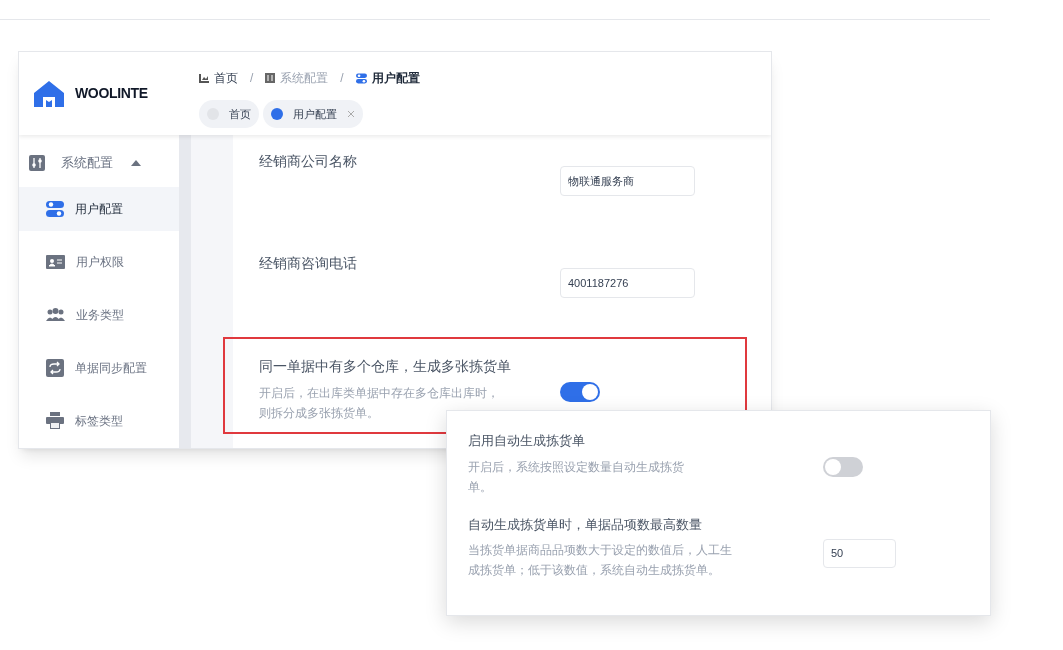 This screenshot has height=650, width=1063. Describe the element at coordinates (87, 163) in the screenshot. I see `sidebar-group-label: 系统配置` at that location.